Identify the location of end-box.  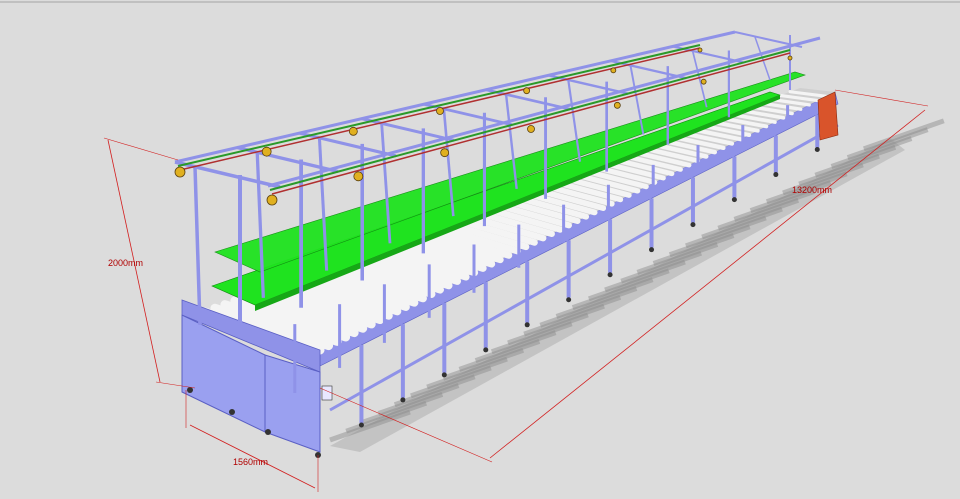
(828, 116).